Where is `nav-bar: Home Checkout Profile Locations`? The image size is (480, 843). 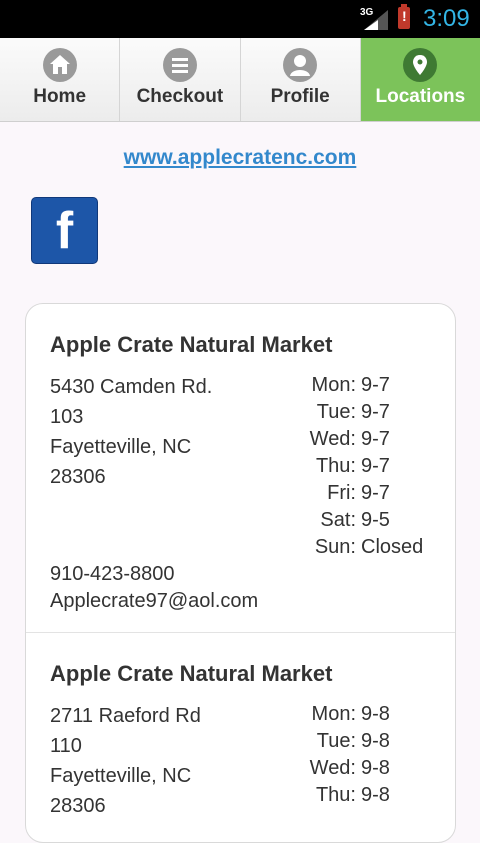
nav-bar: Home Checkout Profile Locations is located at coordinates (240, 80).